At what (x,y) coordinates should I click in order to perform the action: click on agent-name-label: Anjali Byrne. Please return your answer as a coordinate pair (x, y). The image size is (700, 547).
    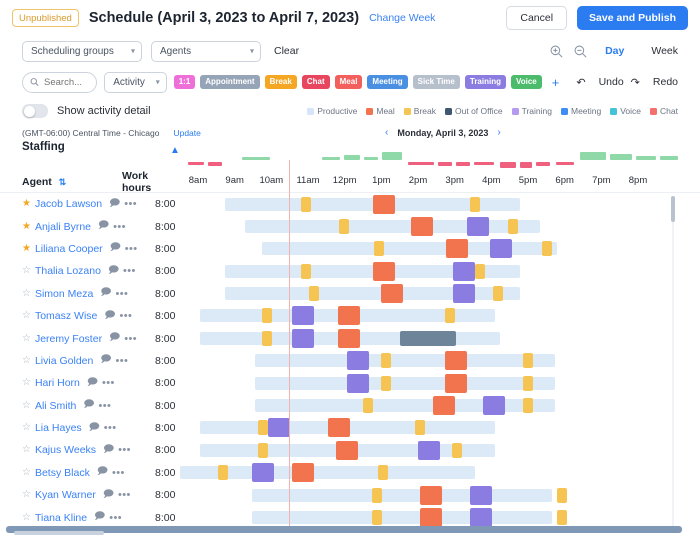
    Looking at the image, I should click on (63, 227).